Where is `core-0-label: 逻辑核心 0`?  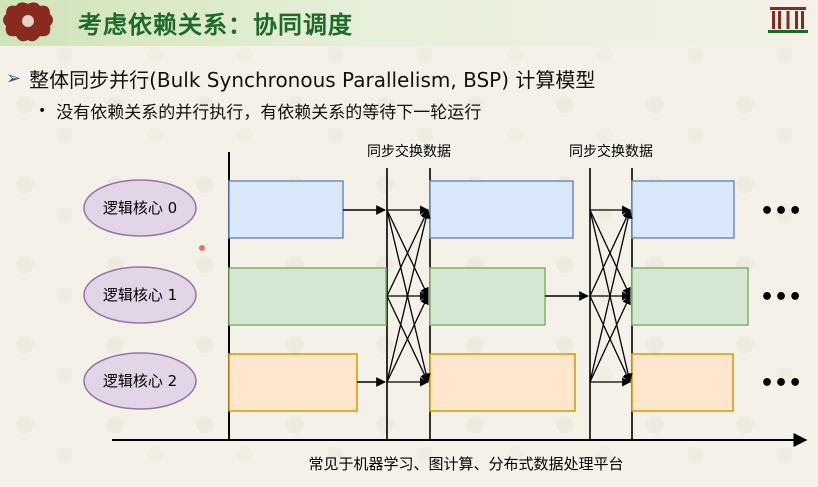 core-0-label: 逻辑核心 0 is located at coordinates (140, 208).